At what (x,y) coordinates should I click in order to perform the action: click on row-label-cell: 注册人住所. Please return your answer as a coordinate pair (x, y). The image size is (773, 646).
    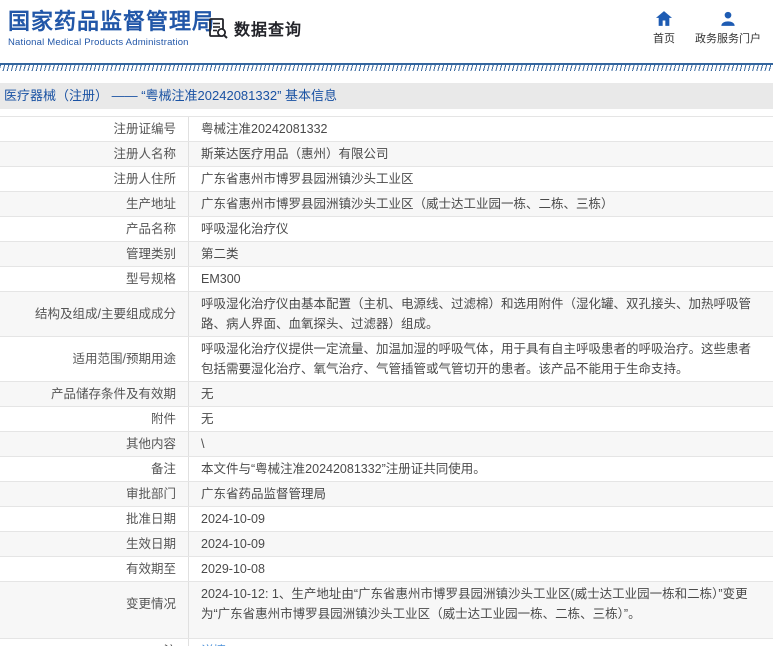
    Looking at the image, I should click on (94, 179).